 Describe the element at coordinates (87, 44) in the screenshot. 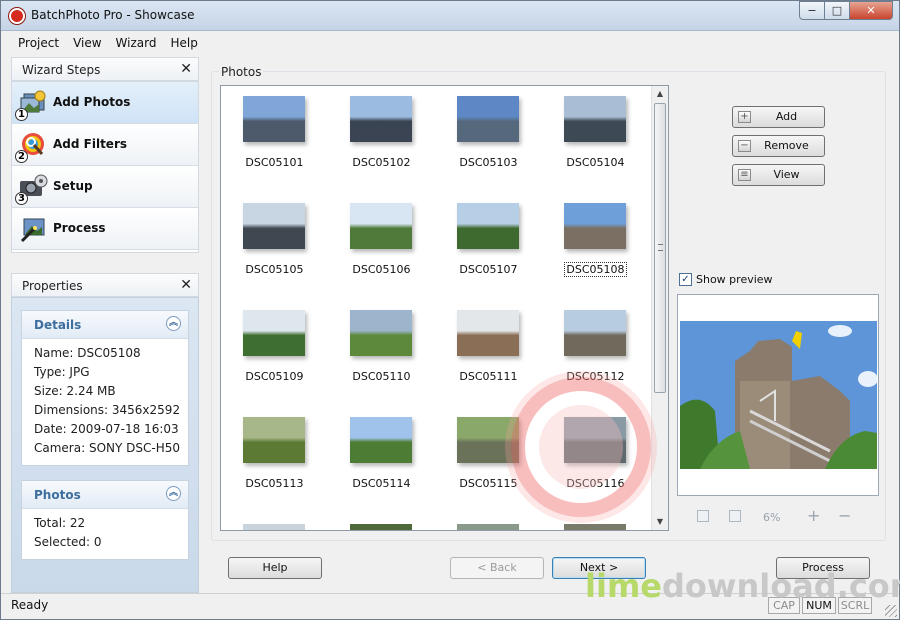

I see `menu-view: View` at that location.